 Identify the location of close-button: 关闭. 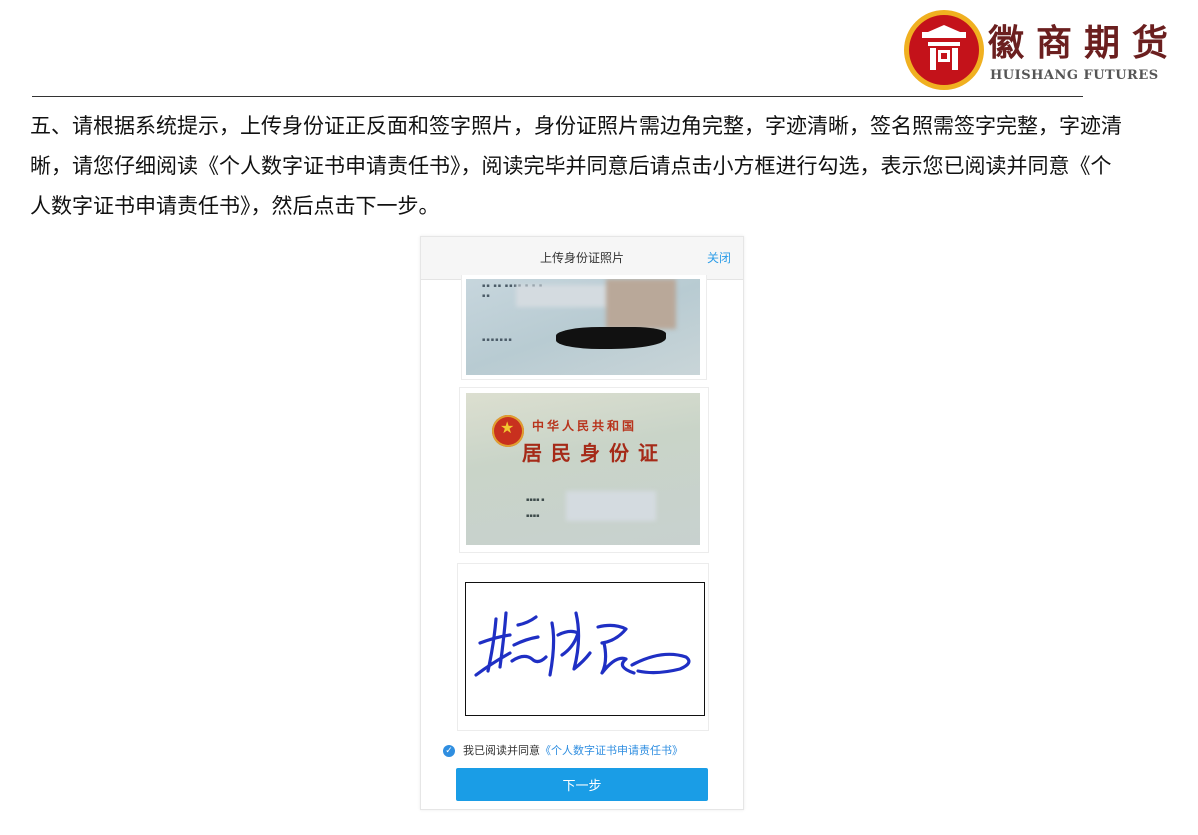
(719, 257).